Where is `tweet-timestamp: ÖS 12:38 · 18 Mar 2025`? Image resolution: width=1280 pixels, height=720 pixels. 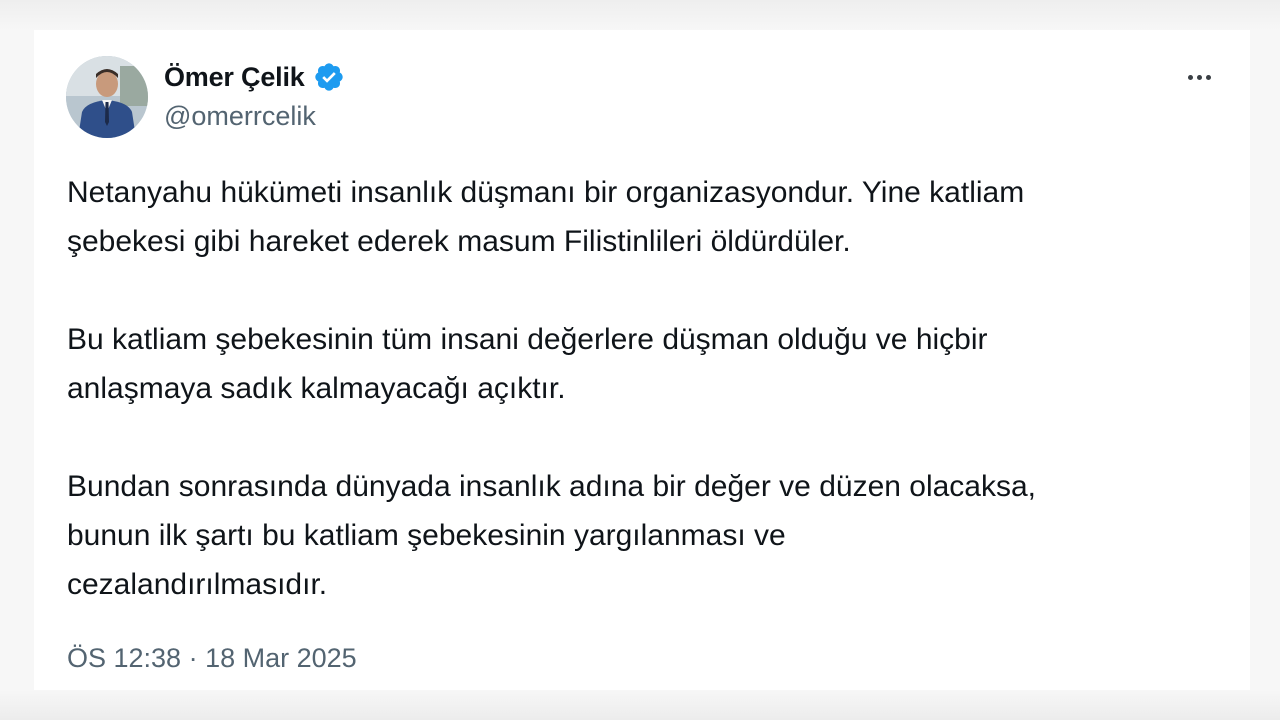
tweet-timestamp: ÖS 12:38 · 18 Mar 2025 is located at coordinates (212, 658).